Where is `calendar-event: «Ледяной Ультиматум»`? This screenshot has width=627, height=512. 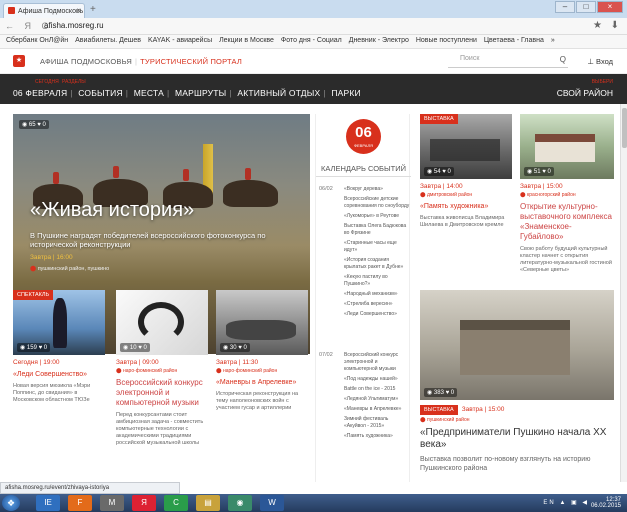 calendar-event: «Ледяной Ультиматум» is located at coordinates (377, 399).